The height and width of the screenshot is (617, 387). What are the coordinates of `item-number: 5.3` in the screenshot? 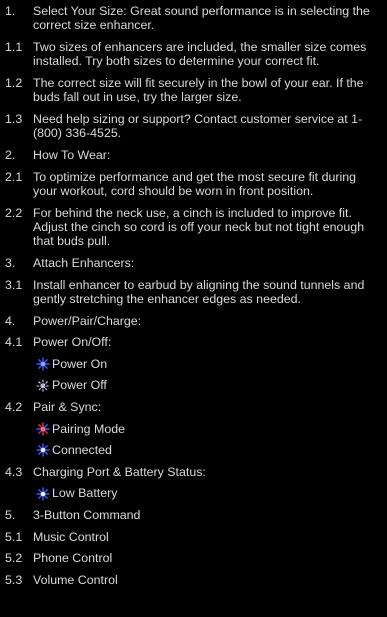 It's located at (14, 579).